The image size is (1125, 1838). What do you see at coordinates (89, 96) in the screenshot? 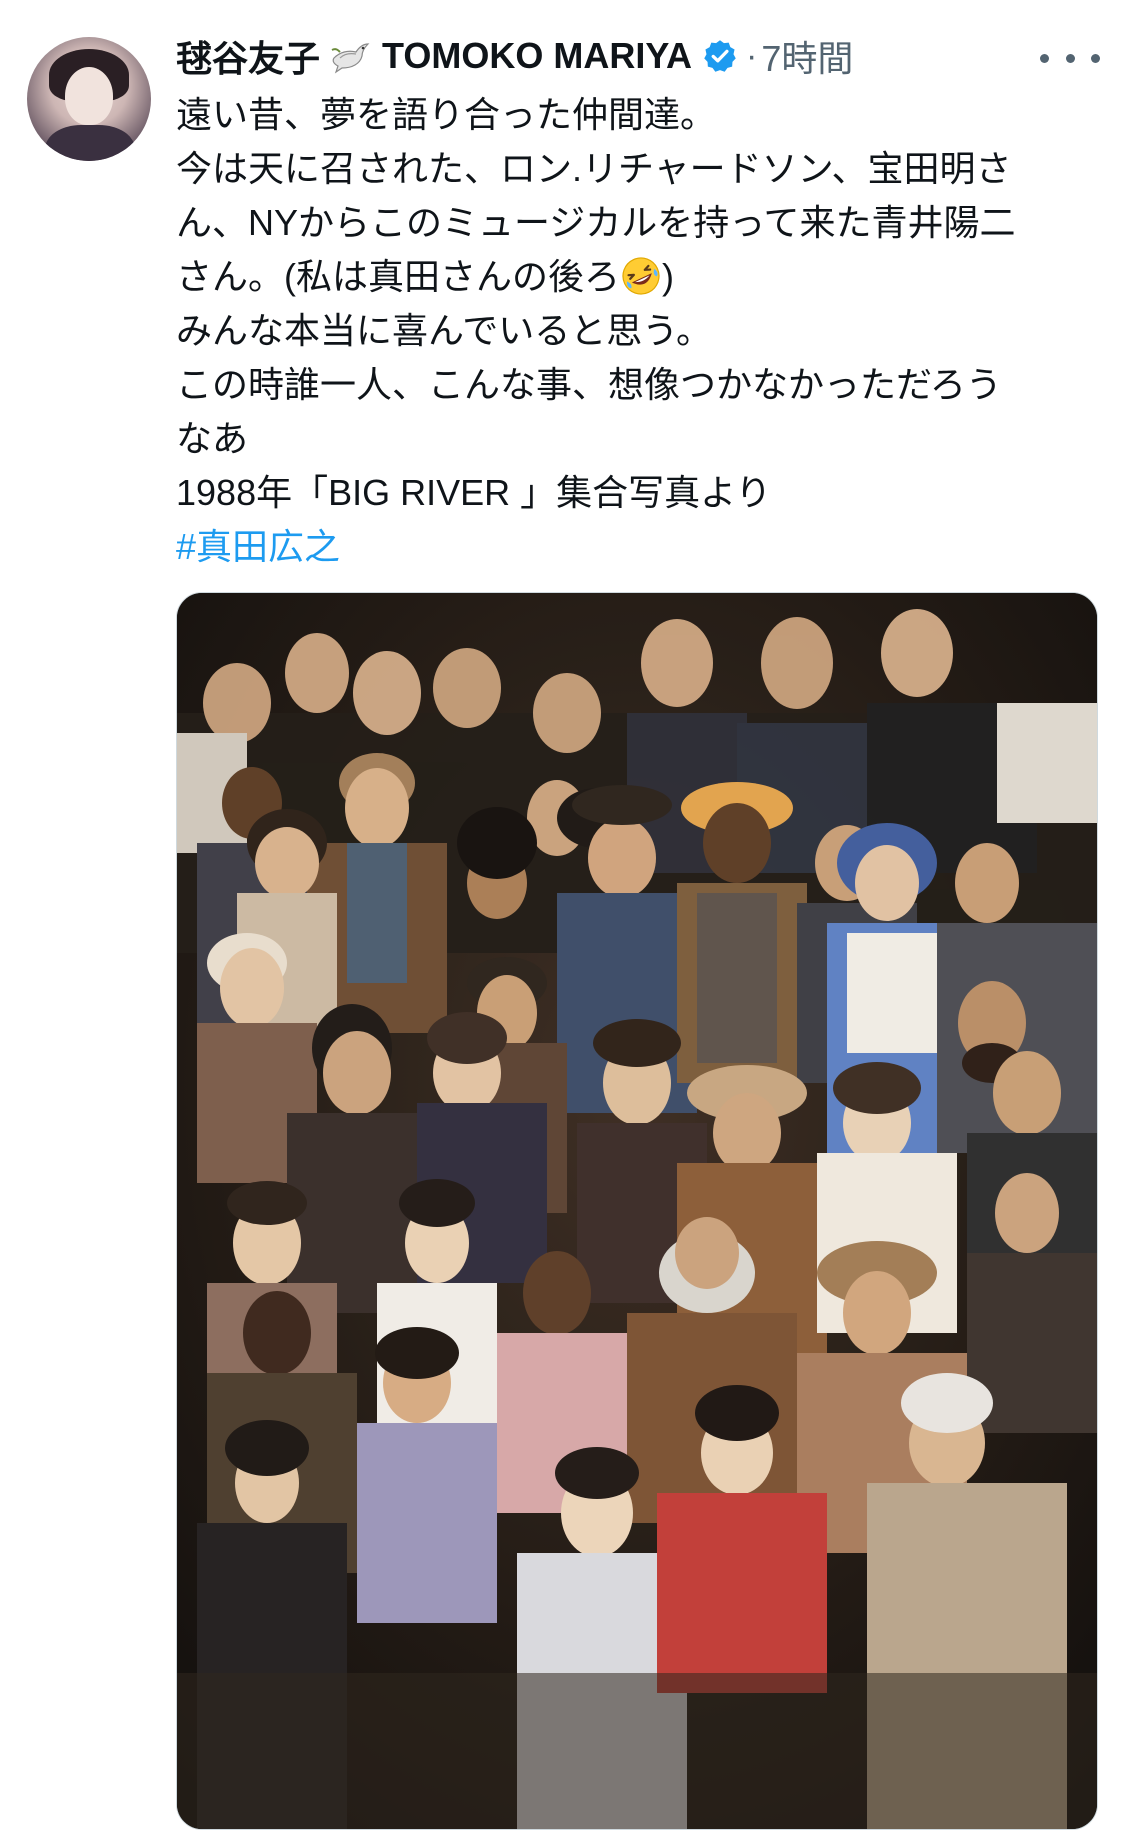
I see `avatar-face` at bounding box center [89, 96].